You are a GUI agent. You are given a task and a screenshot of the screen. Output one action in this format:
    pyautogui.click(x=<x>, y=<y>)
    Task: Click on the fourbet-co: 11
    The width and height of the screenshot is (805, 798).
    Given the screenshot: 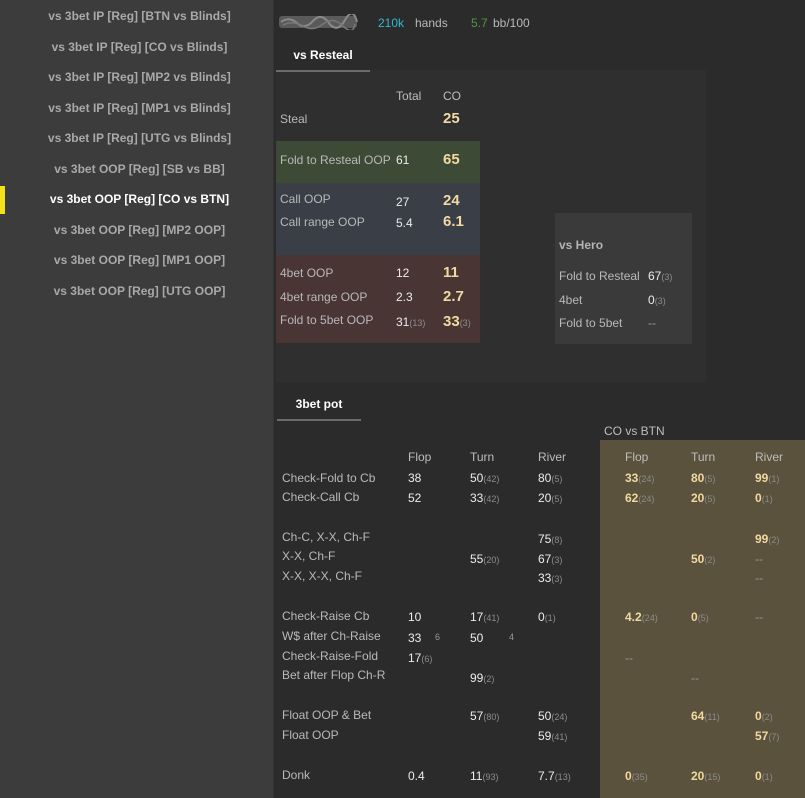 What is the action you would take?
    pyautogui.click(x=451, y=272)
    